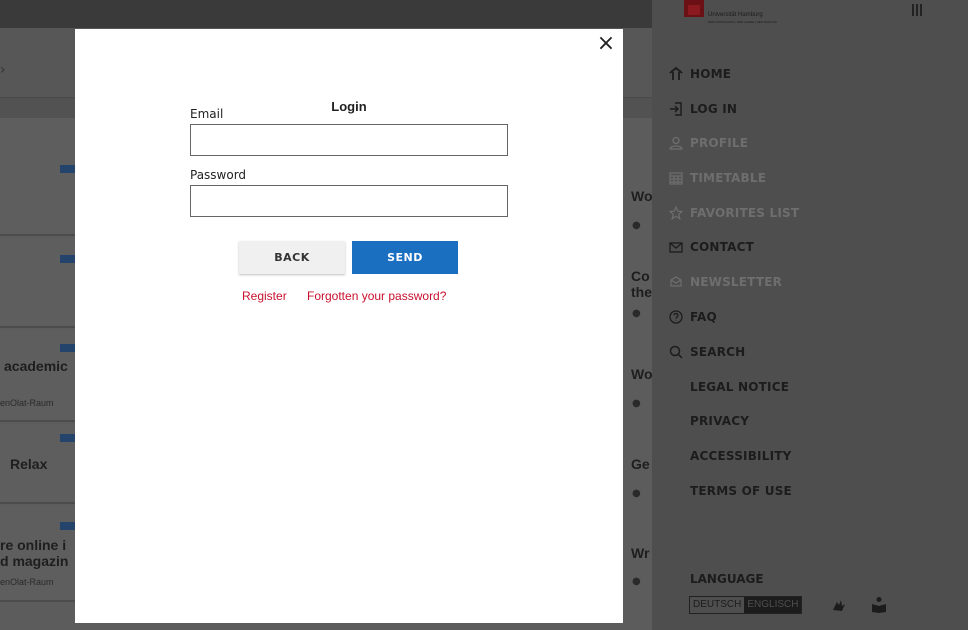 The height and width of the screenshot is (630, 968). I want to click on background-text: d magazin, so click(34, 561).